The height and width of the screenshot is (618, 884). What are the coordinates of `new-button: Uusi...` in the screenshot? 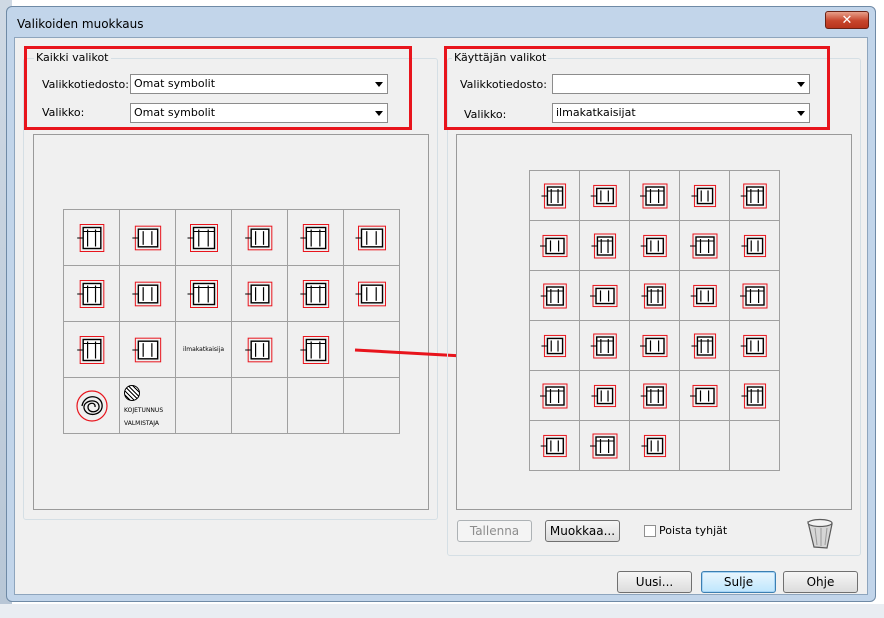 It's located at (654, 582).